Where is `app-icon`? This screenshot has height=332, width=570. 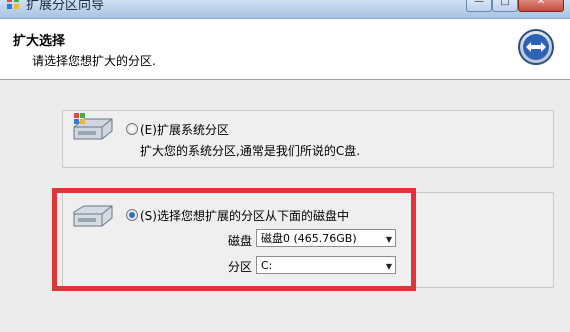
app-icon is located at coordinates (13, 4).